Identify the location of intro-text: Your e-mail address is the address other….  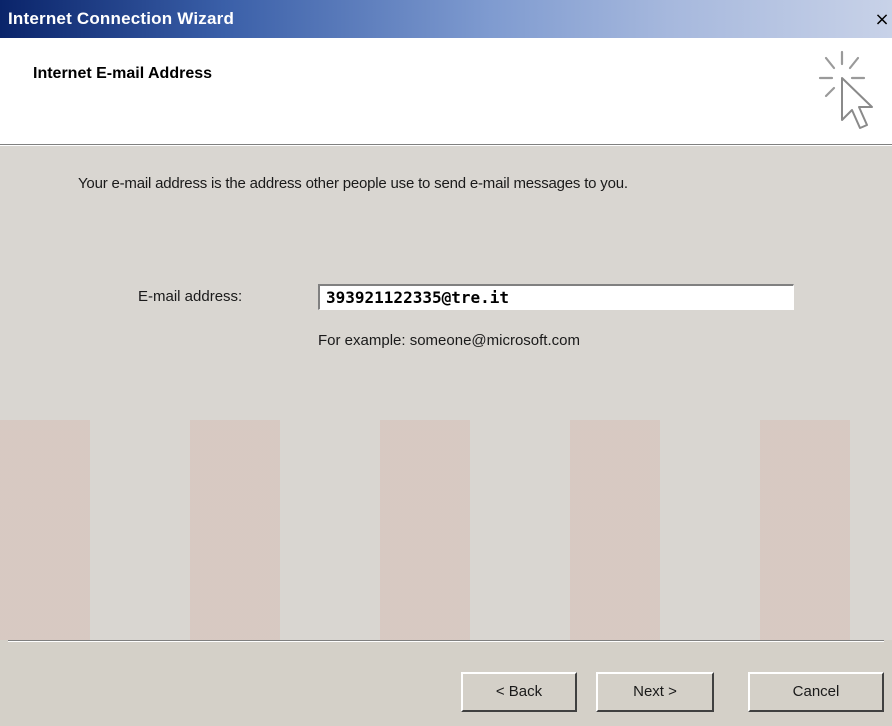
(353, 183).